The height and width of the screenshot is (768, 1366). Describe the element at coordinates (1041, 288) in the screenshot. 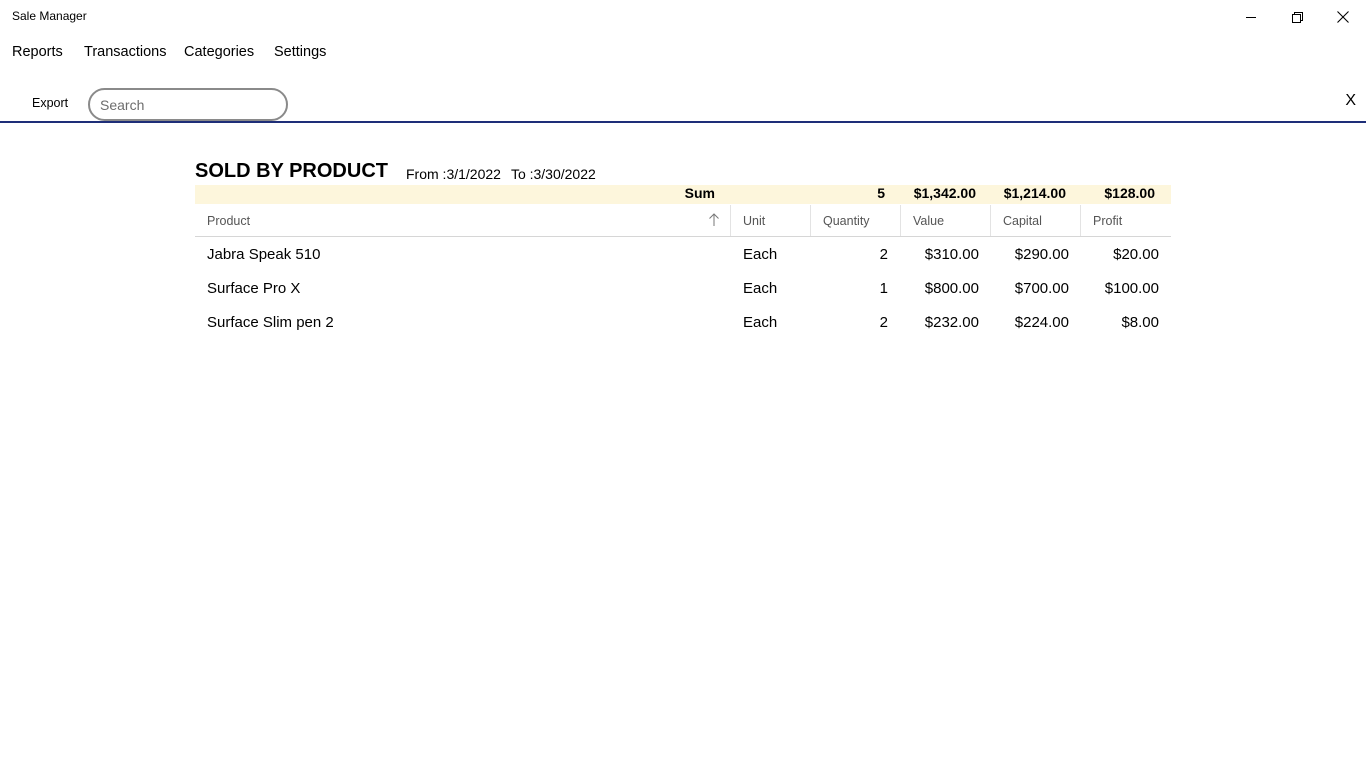

I see `capital-cell: $700.00` at that location.